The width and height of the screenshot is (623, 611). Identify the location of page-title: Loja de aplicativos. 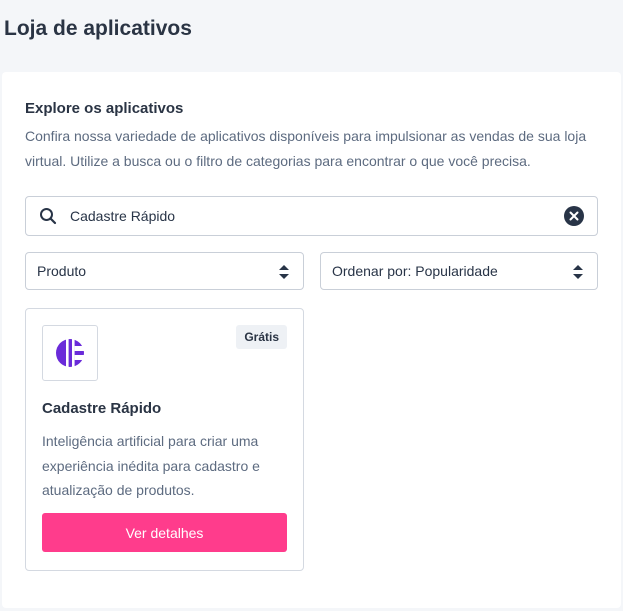
(98, 28).